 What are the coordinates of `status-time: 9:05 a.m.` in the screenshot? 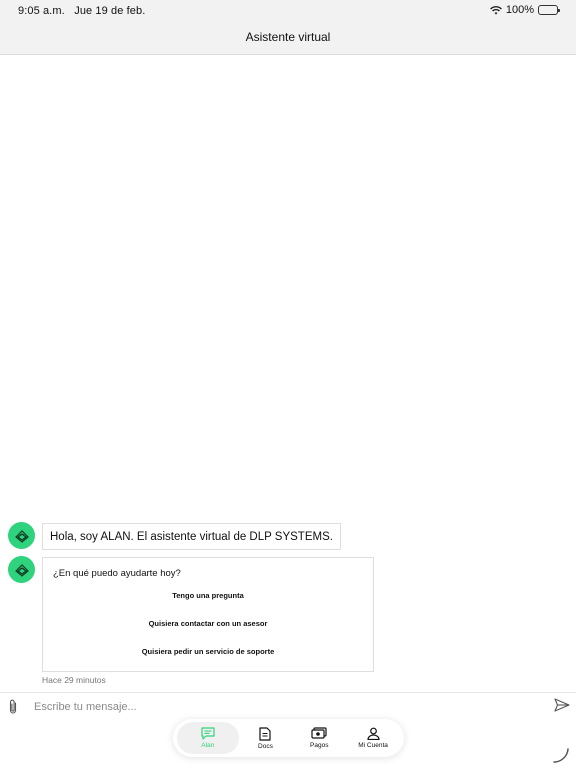 It's located at (41, 11).